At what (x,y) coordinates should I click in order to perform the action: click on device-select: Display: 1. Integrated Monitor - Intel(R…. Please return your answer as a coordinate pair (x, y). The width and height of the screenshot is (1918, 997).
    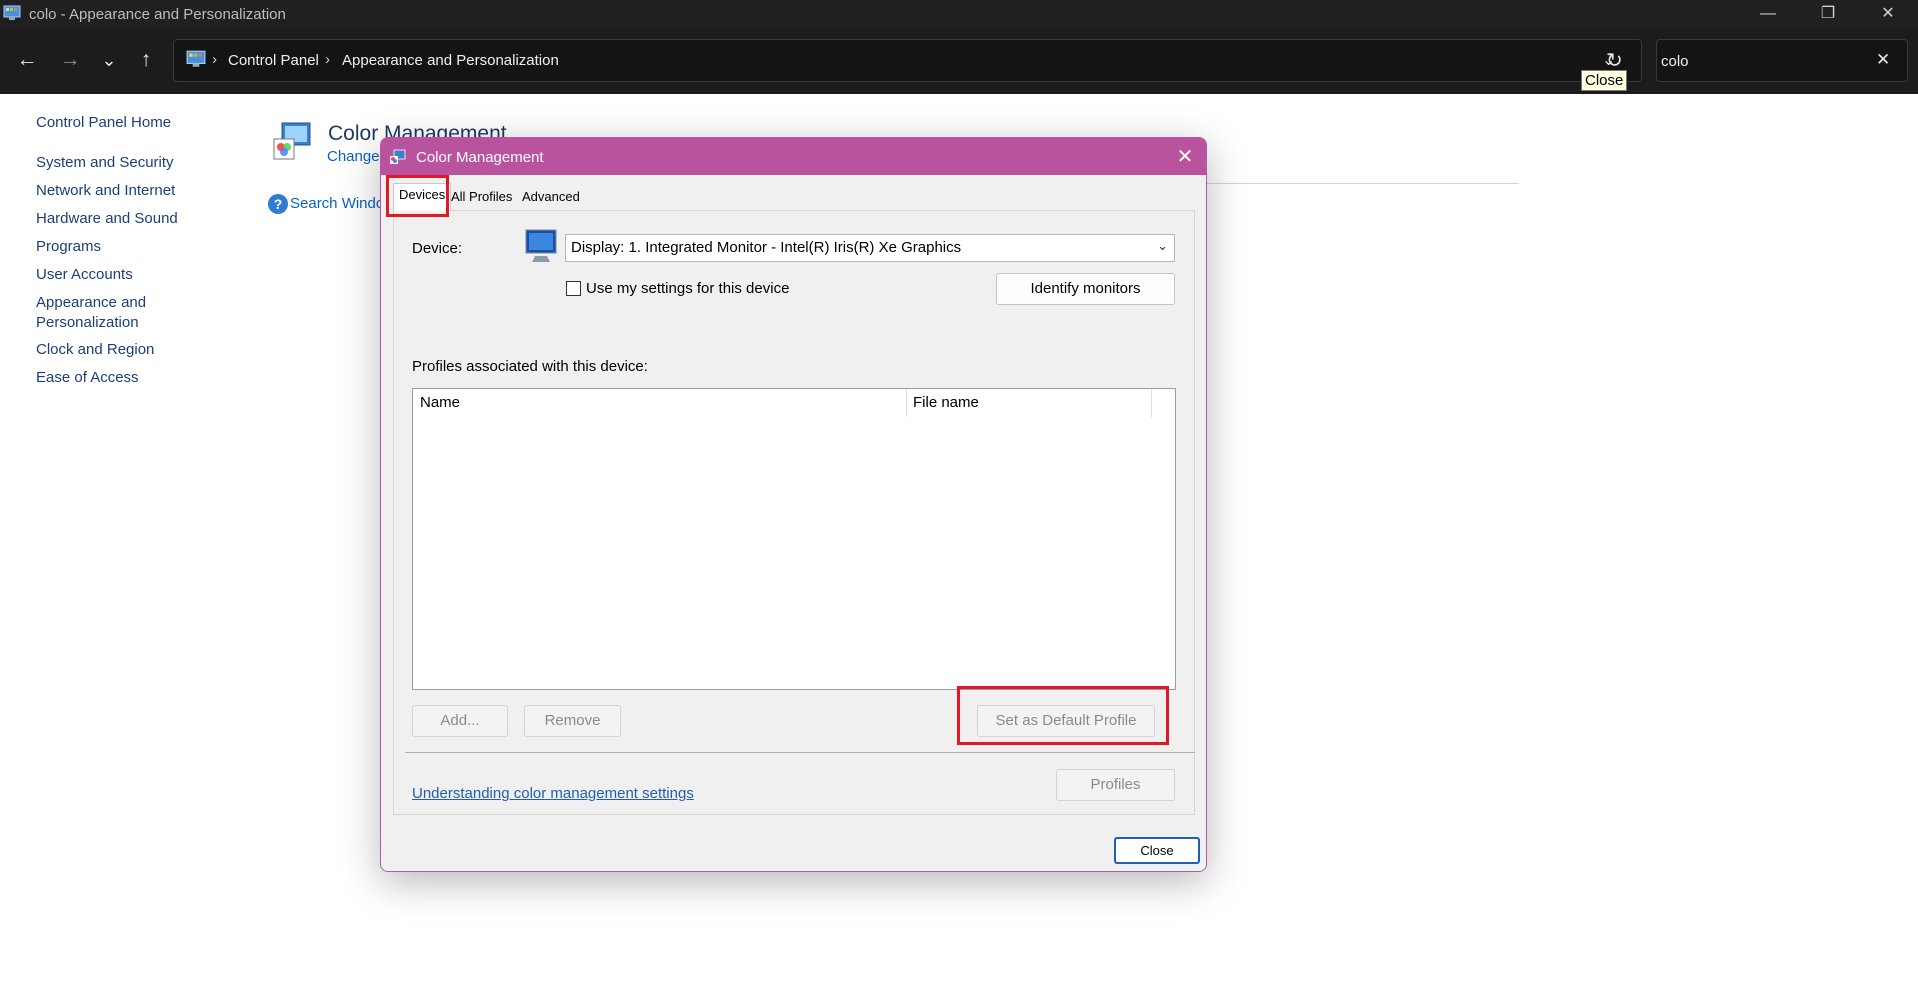
    Looking at the image, I should click on (870, 248).